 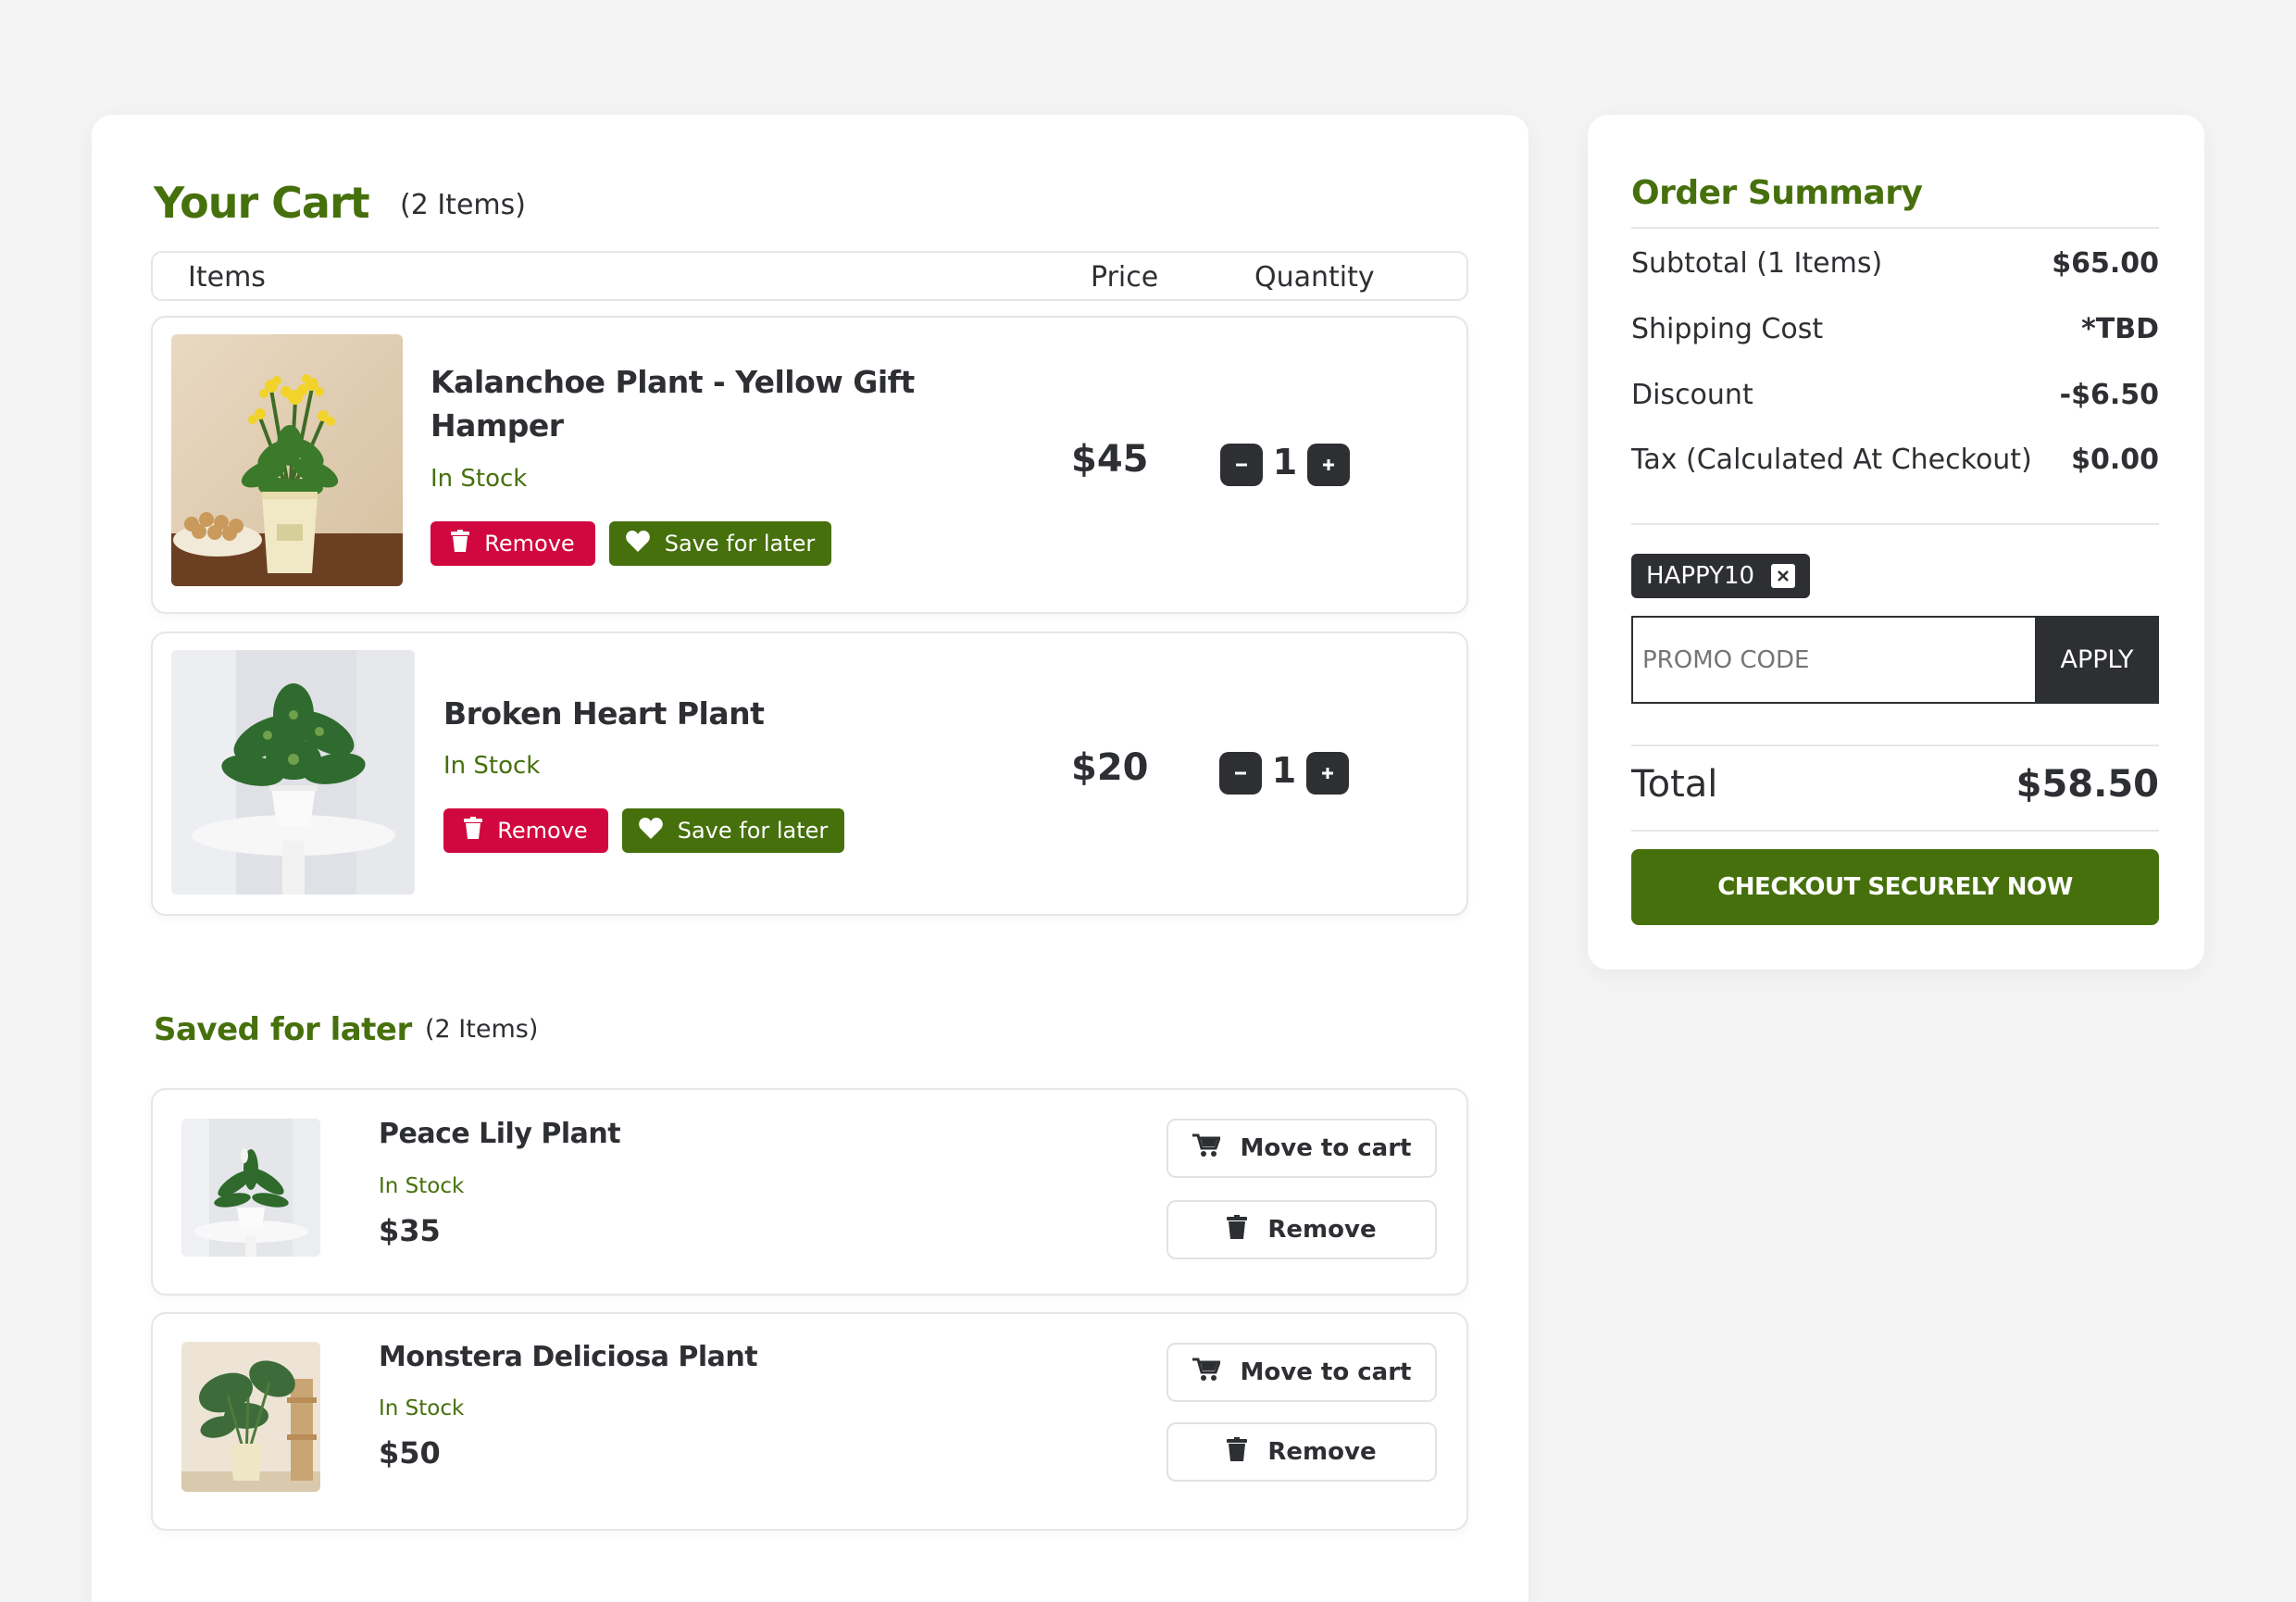 What do you see at coordinates (2109, 395) in the screenshot?
I see `summary-value: -$6.50` at bounding box center [2109, 395].